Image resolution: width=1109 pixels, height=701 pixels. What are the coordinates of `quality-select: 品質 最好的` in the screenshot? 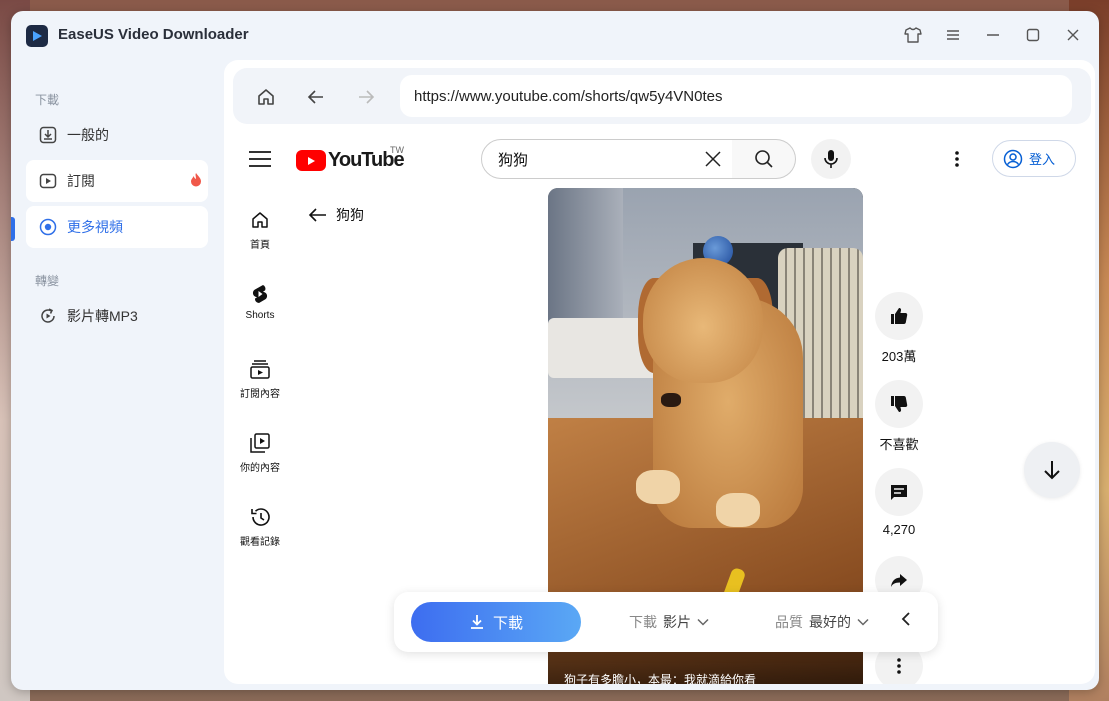 It's located at (822, 622).